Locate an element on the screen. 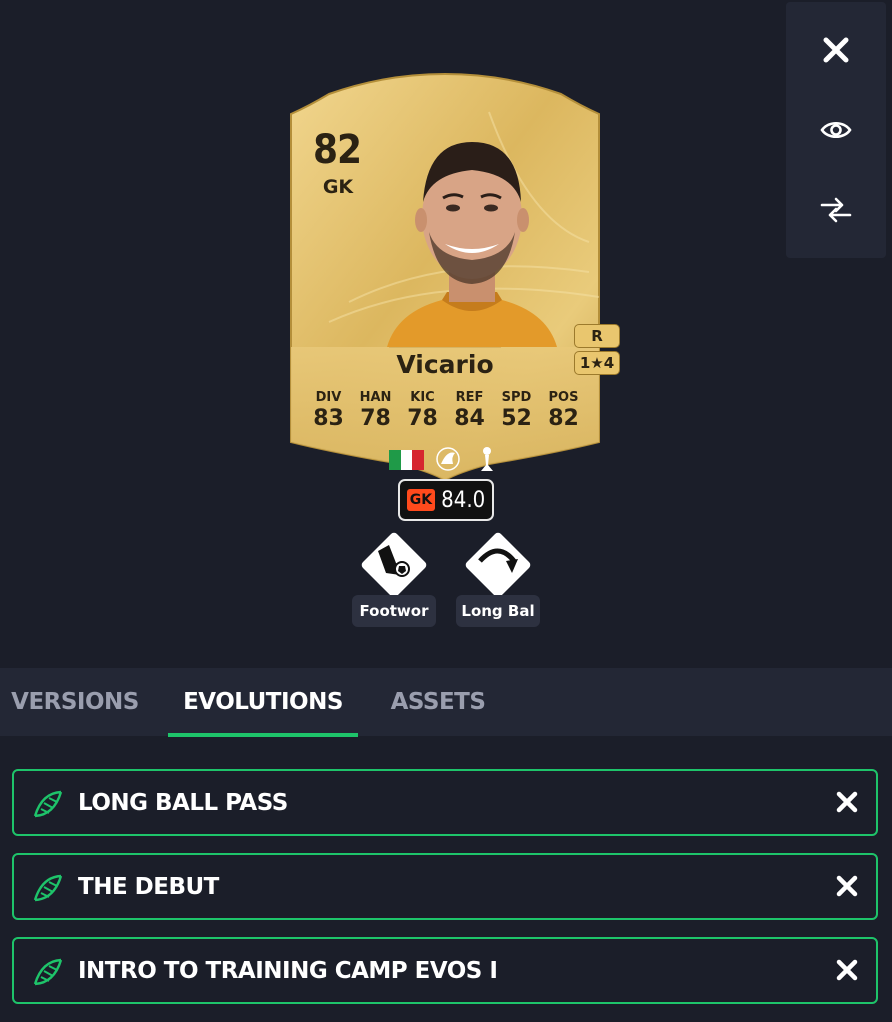 The width and height of the screenshot is (892, 1022). compare-arrows-icon is located at coordinates (836, 210).